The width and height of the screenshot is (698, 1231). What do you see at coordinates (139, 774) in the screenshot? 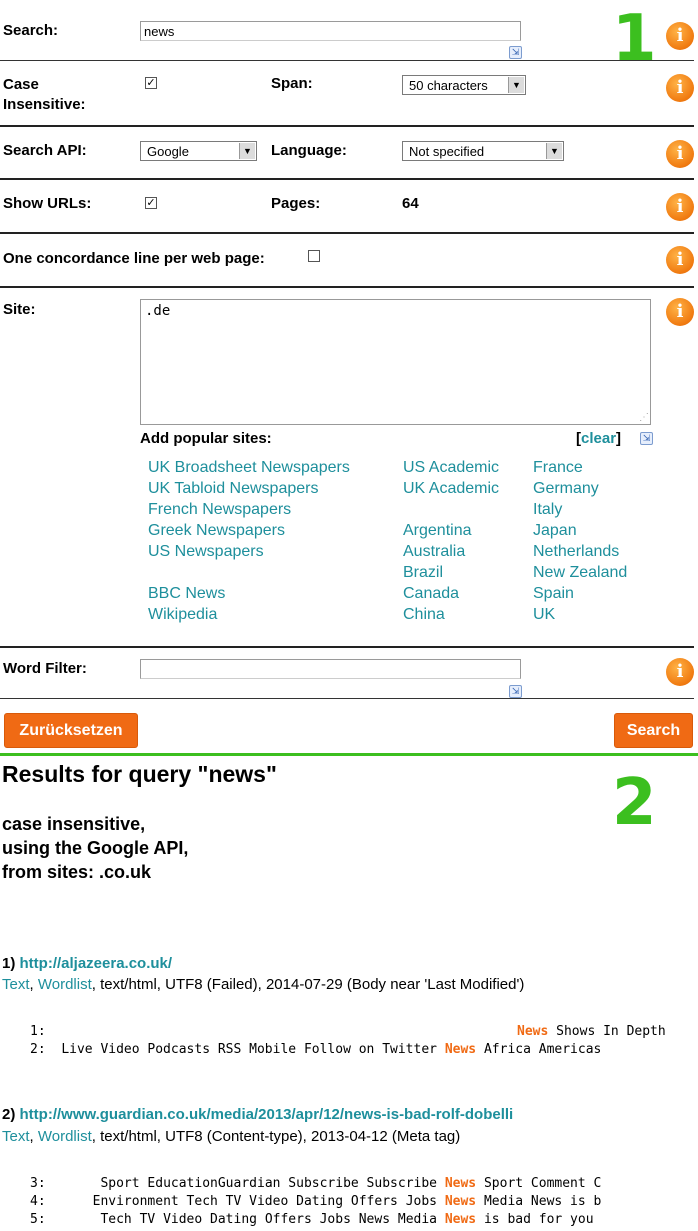
I see `results-heading: Results for query "news"` at bounding box center [139, 774].